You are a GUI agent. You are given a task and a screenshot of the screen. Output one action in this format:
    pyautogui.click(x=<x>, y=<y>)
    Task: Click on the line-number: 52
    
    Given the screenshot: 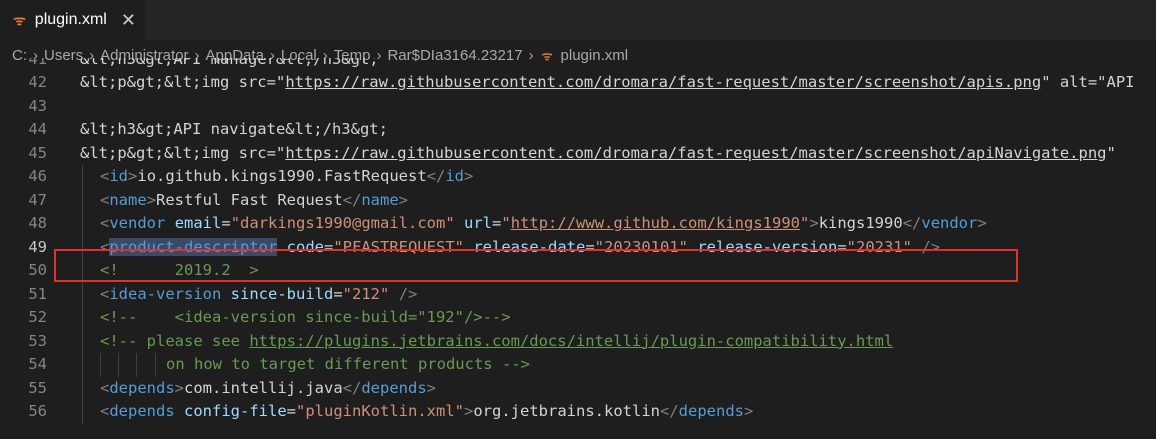 What is the action you would take?
    pyautogui.click(x=37, y=317)
    